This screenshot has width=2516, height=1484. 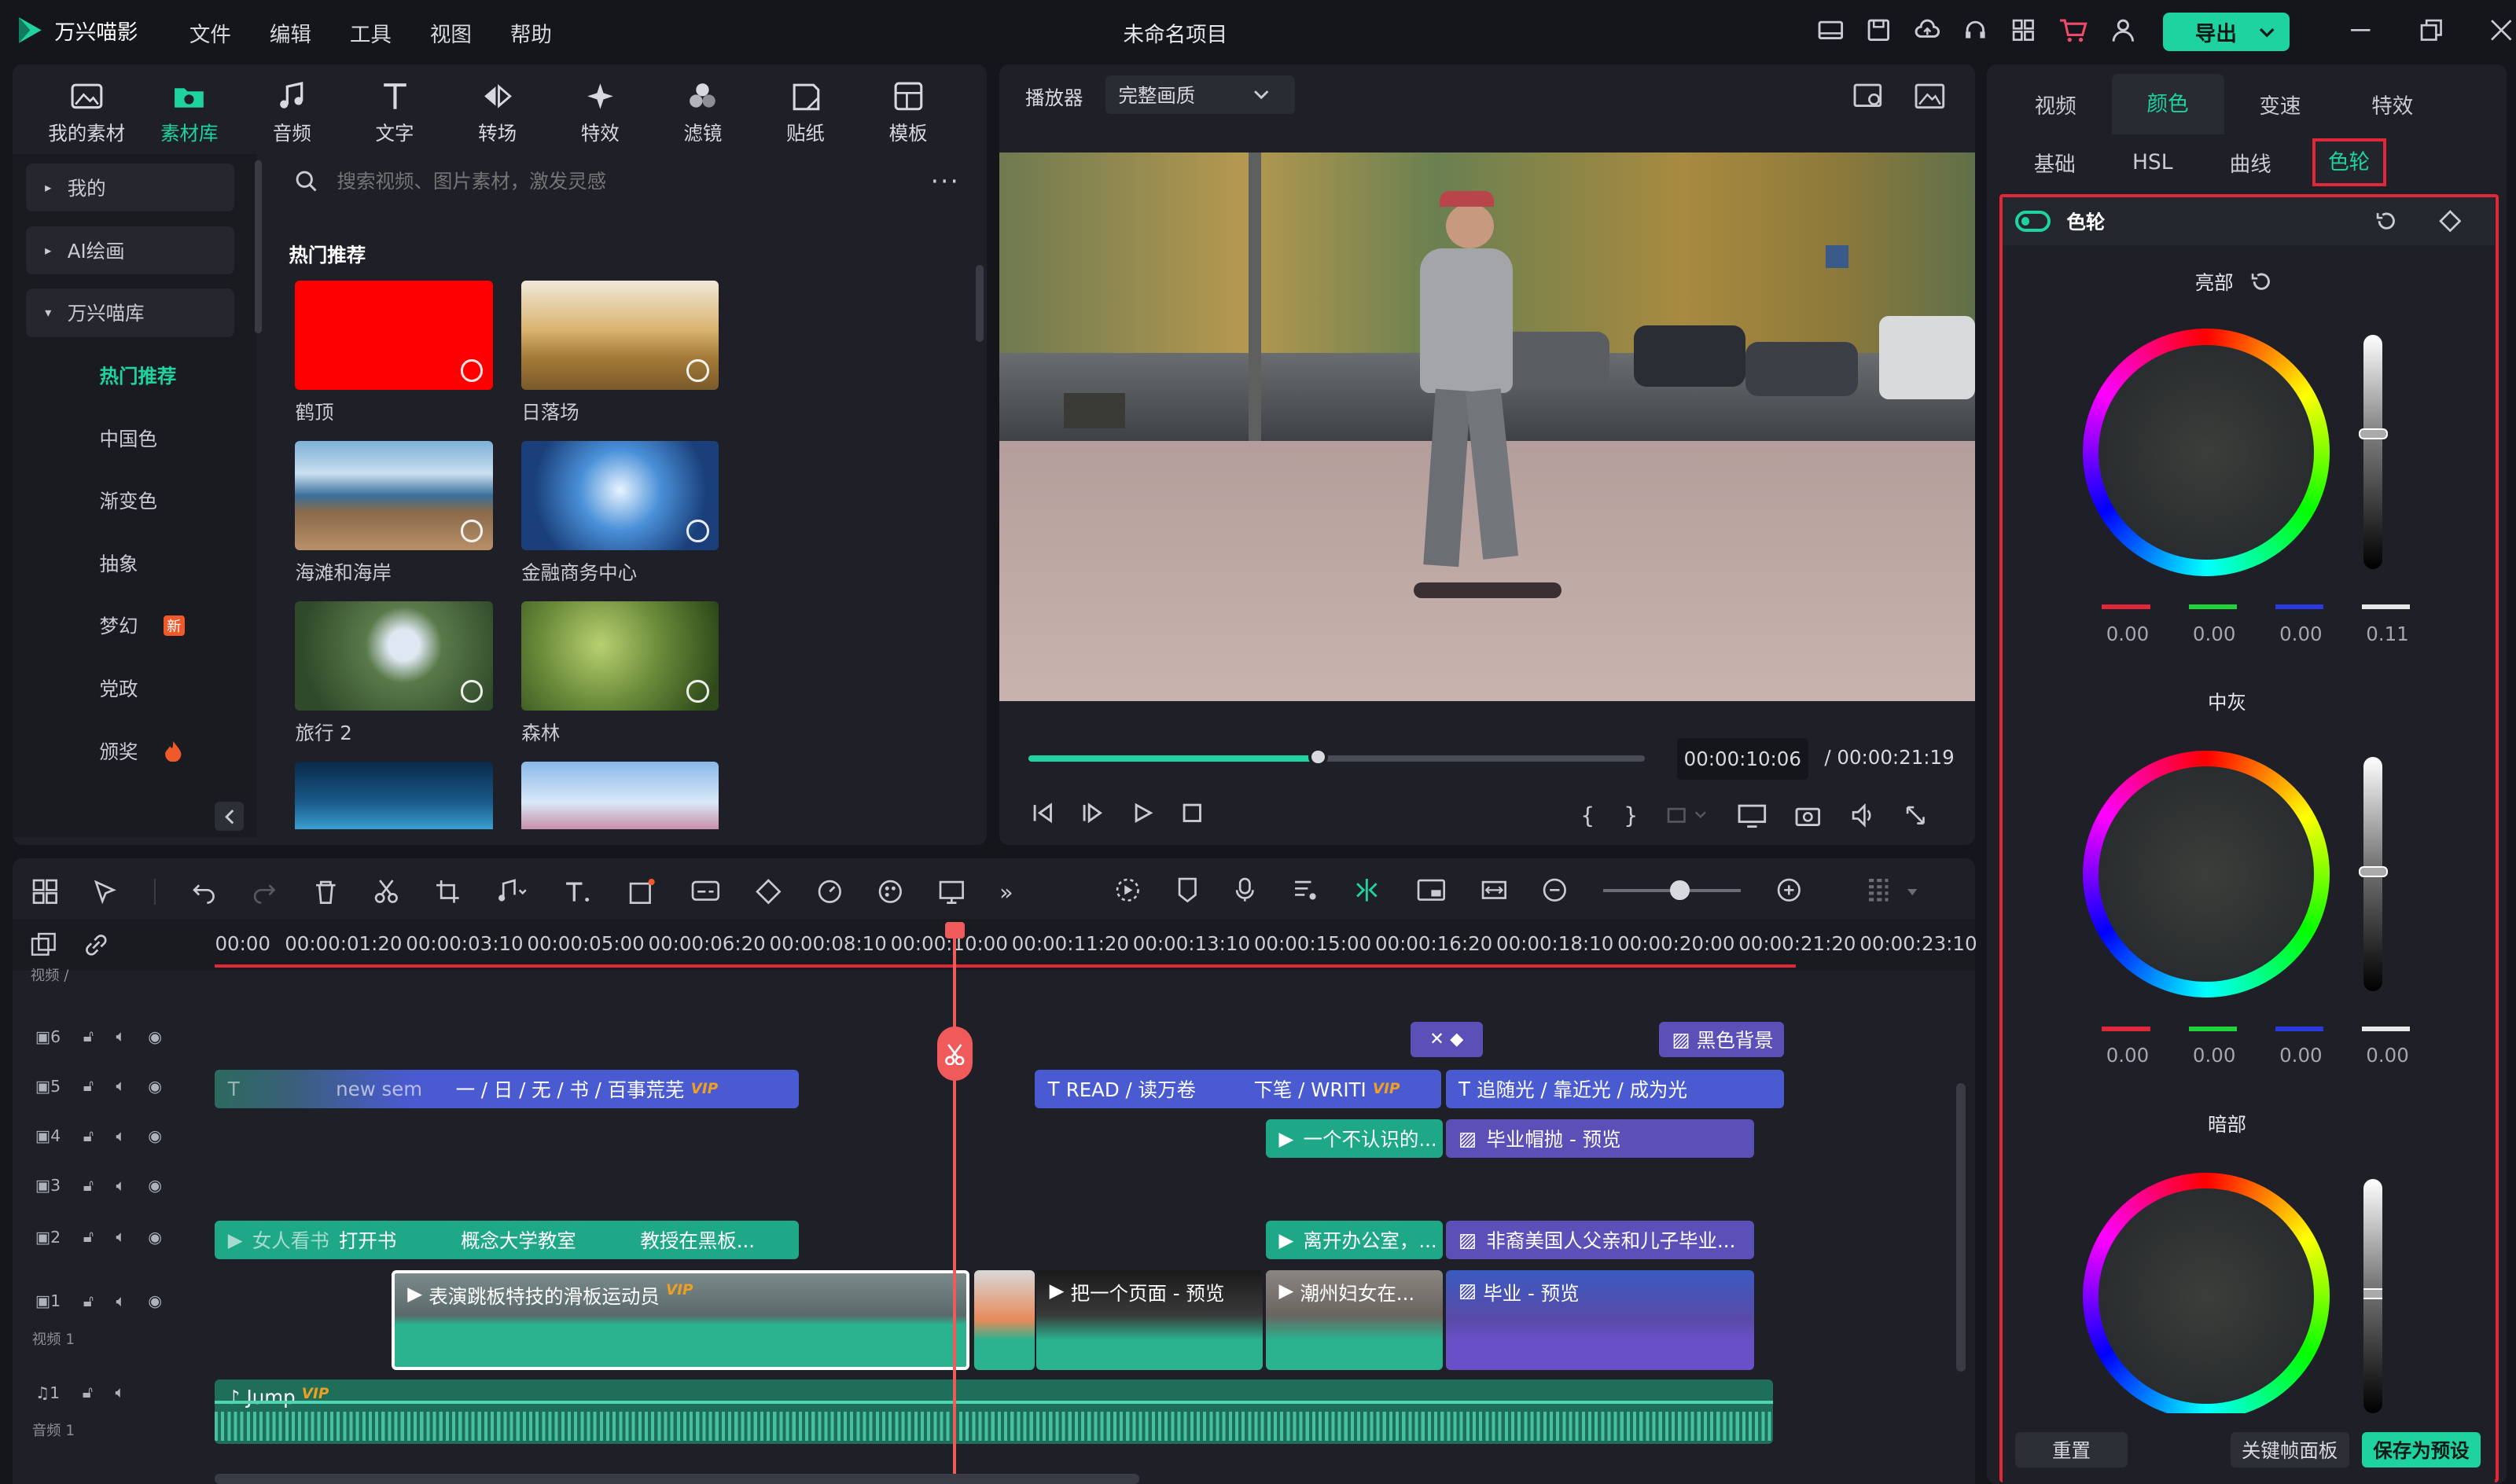 What do you see at coordinates (2501, 30) in the screenshot?
I see `close-icon` at bounding box center [2501, 30].